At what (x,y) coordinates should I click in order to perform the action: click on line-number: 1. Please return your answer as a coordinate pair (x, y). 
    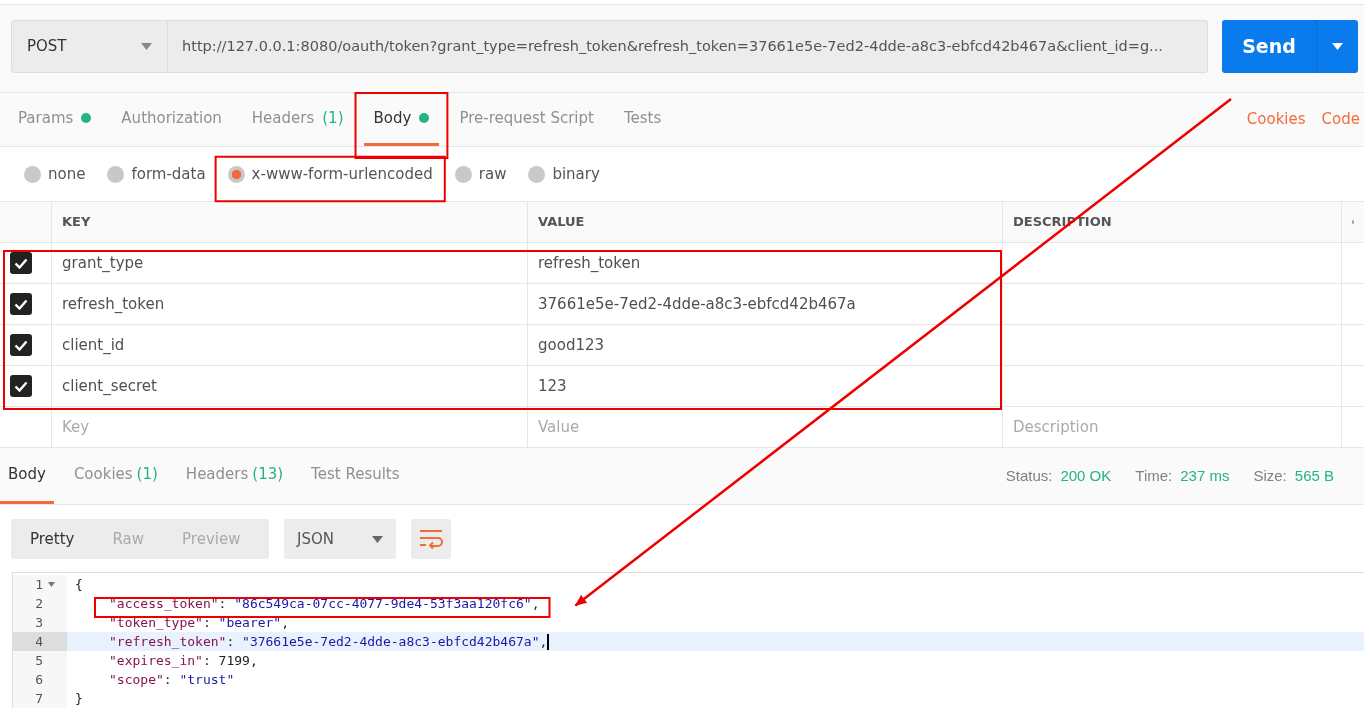
    Looking at the image, I should click on (39, 584).